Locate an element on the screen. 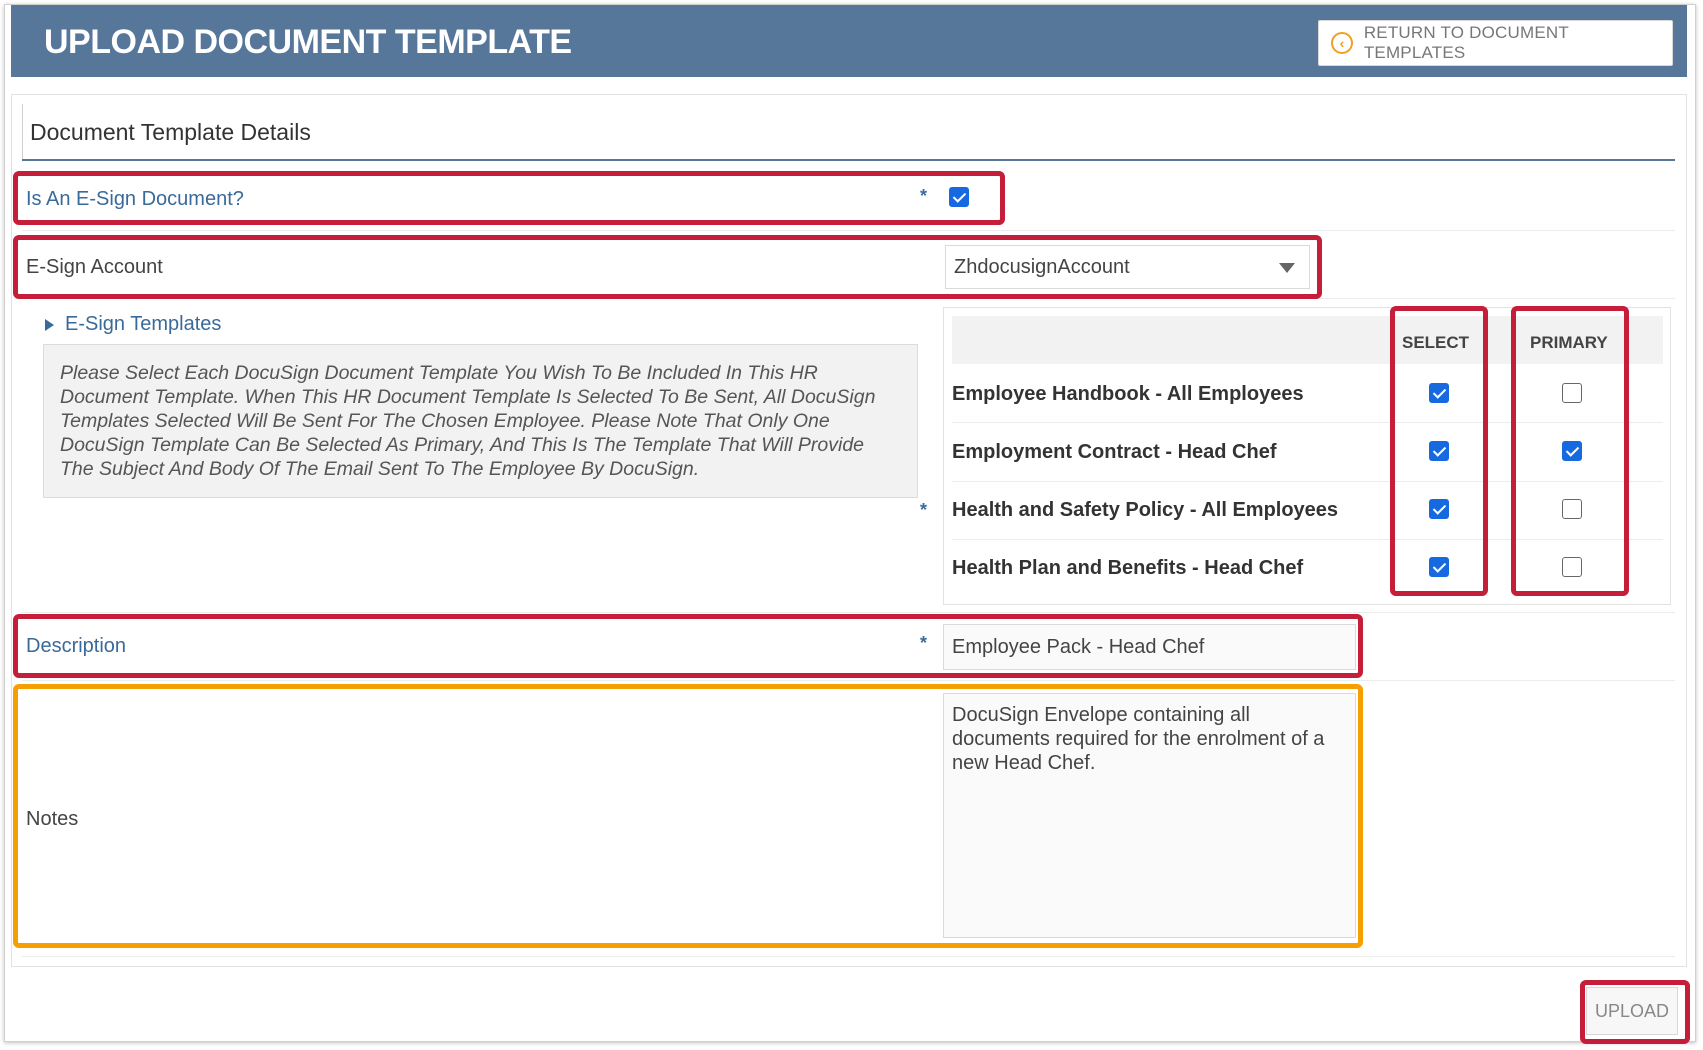 This screenshot has width=1703, height=1050. column-header-primary: PRIMARY is located at coordinates (1569, 342).